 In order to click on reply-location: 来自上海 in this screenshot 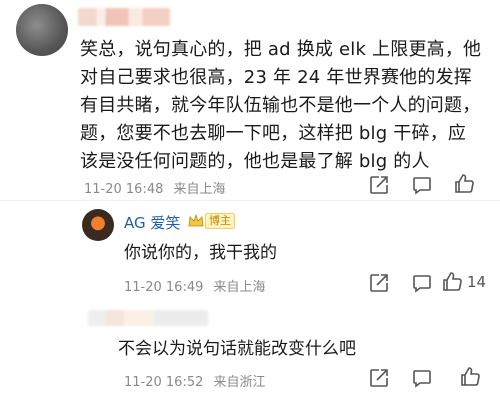, I will do `click(239, 287)`.